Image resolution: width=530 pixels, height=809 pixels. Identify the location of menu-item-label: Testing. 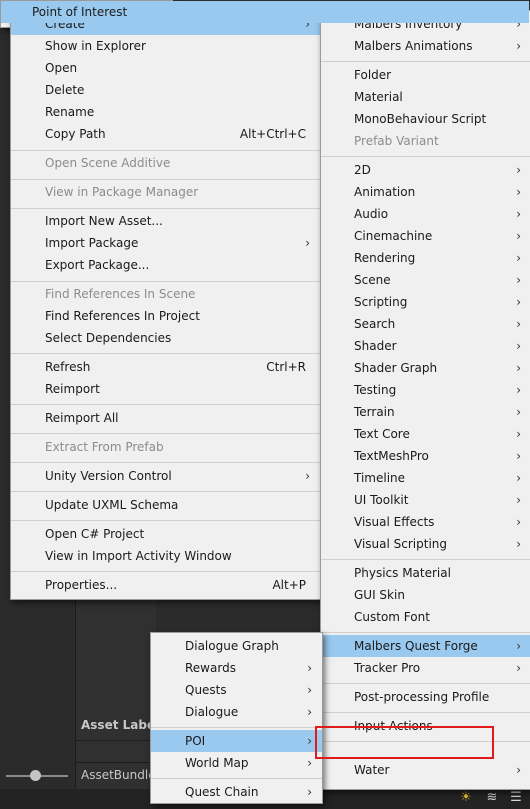
(375, 390).